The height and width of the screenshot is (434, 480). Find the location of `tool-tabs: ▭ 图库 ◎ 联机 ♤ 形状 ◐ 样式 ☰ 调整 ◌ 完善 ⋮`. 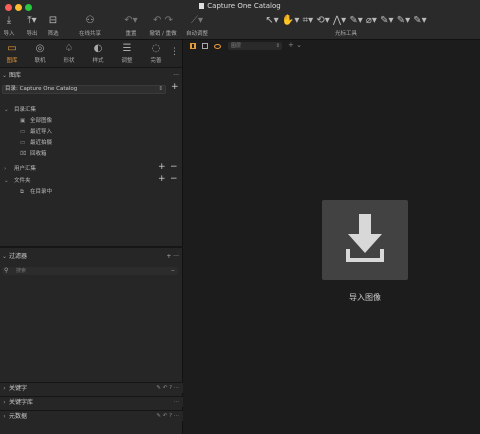

tool-tabs: ▭ 图库 ◎ 联机 ♤ 形状 ◐ 样式 ☰ 调整 ◌ 完善 ⋮ is located at coordinates (91, 54).